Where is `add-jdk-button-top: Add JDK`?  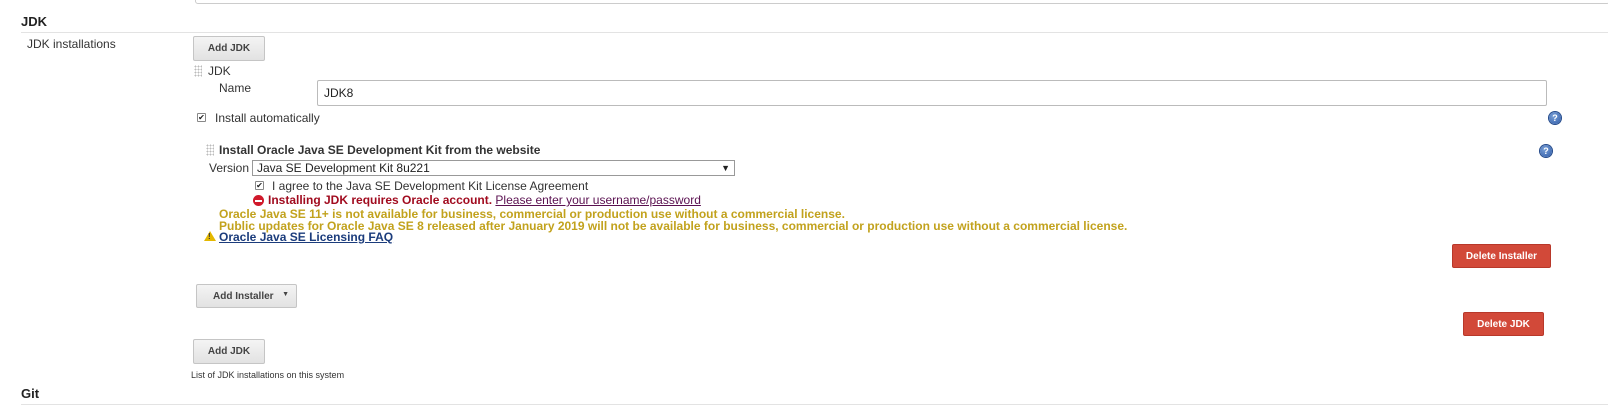 add-jdk-button-top: Add JDK is located at coordinates (229, 48).